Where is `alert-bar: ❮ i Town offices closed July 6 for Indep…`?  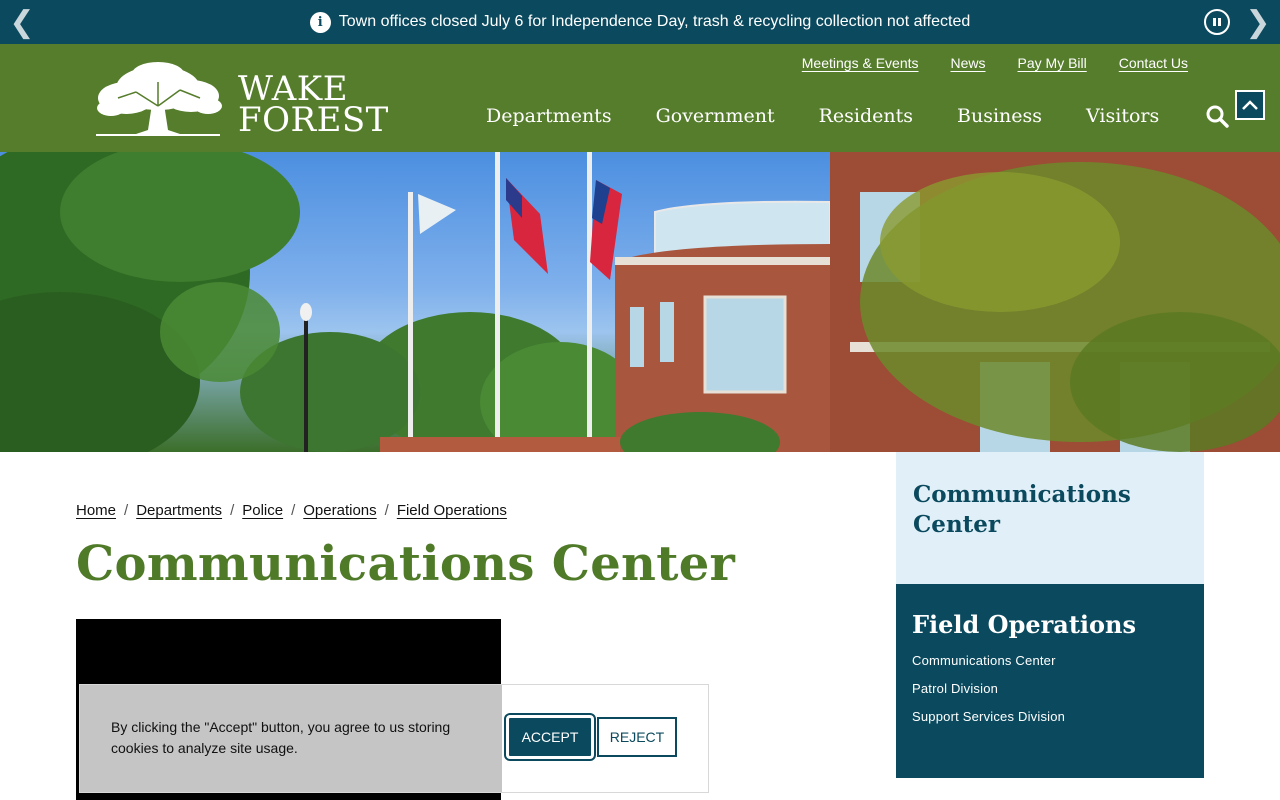
alert-bar: ❮ i Town offices closed July 6 for Indep… is located at coordinates (640, 22).